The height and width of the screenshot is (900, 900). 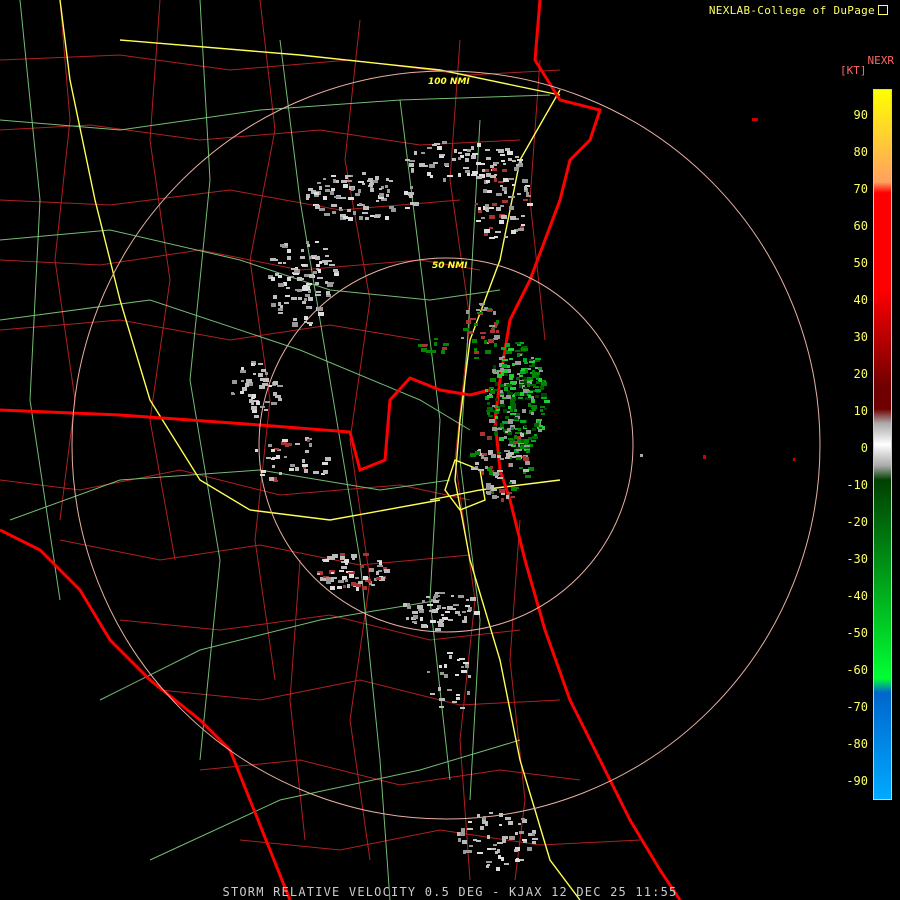 What do you see at coordinates (860, 226) in the screenshot?
I see `colorbar-tick: 60` at bounding box center [860, 226].